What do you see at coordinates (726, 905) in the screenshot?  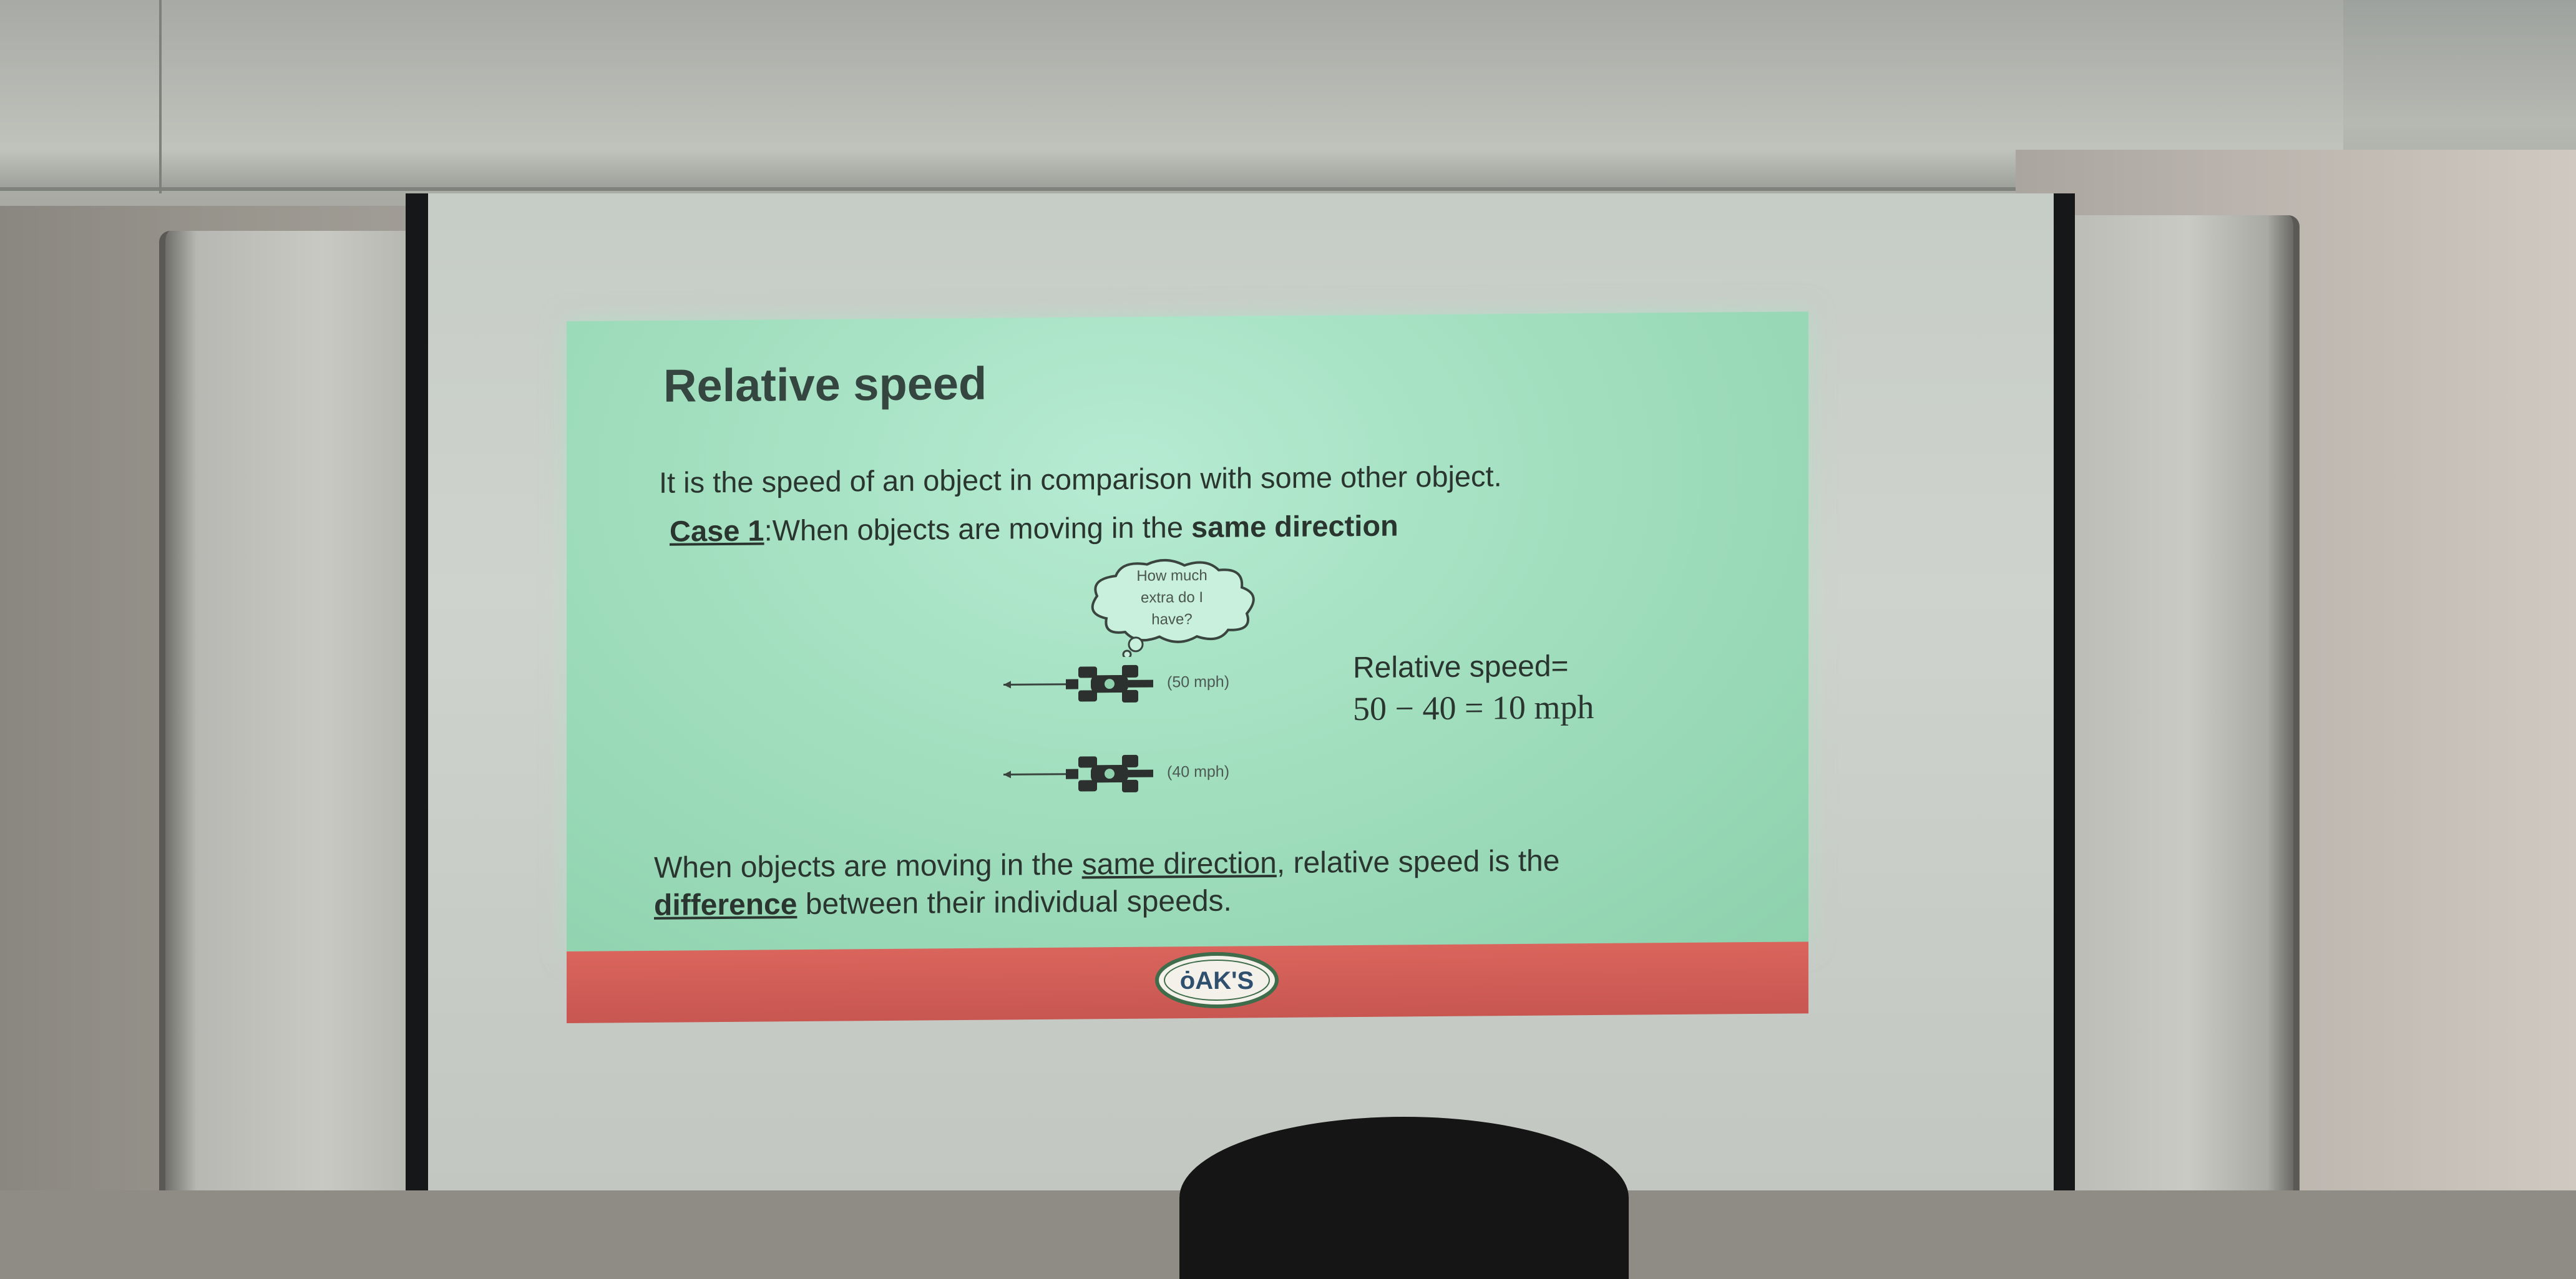 I see `summary-difference: difference` at bounding box center [726, 905].